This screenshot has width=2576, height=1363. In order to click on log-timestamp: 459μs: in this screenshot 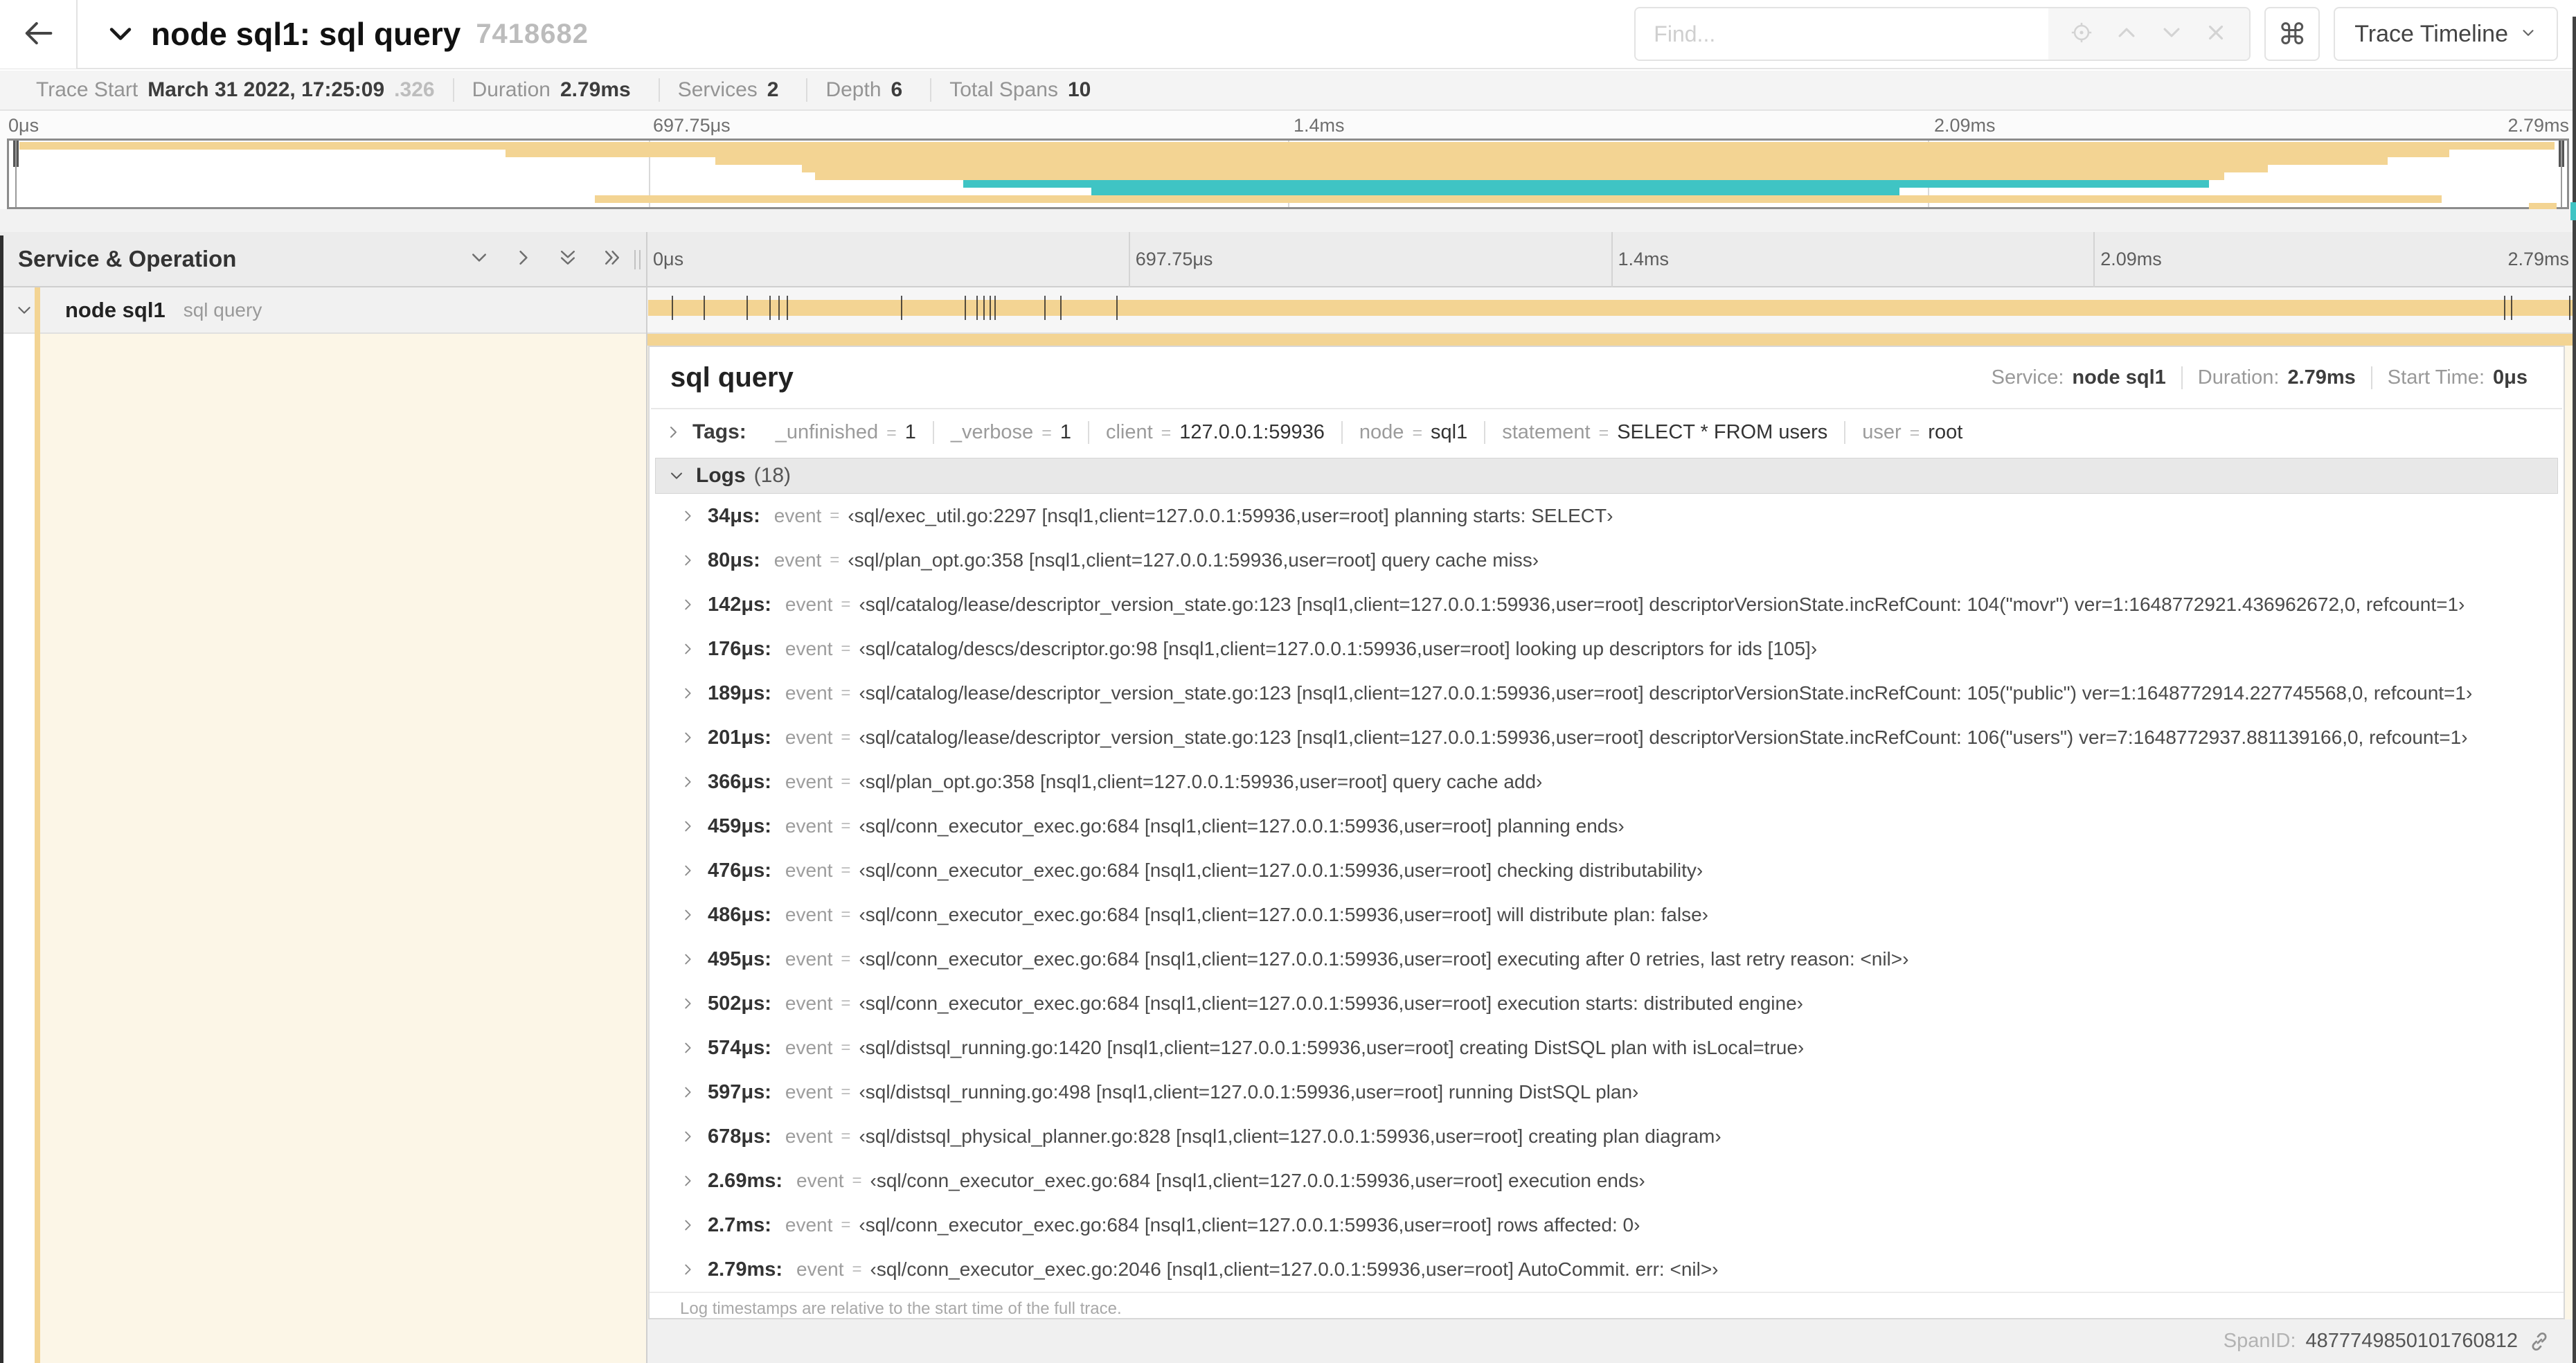, I will do `click(740, 825)`.